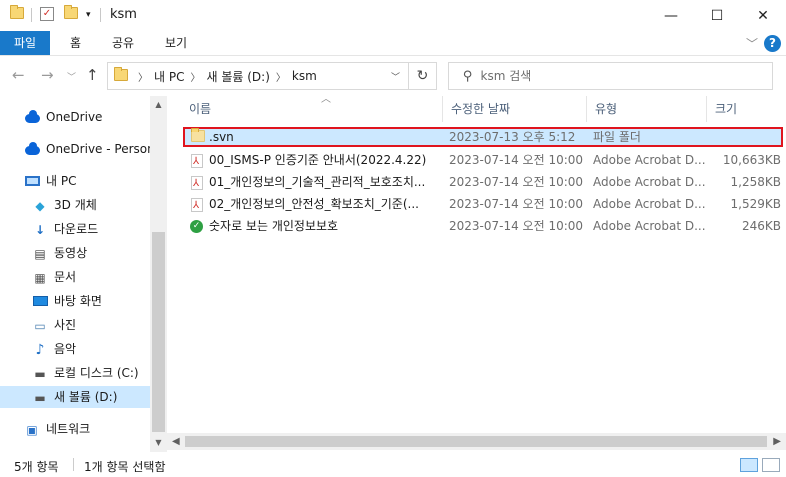 This screenshot has width=786, height=477. What do you see at coordinates (393, 464) in the screenshot?
I see `status-bar: 5개 항목 1개 항목 선택함` at bounding box center [393, 464].